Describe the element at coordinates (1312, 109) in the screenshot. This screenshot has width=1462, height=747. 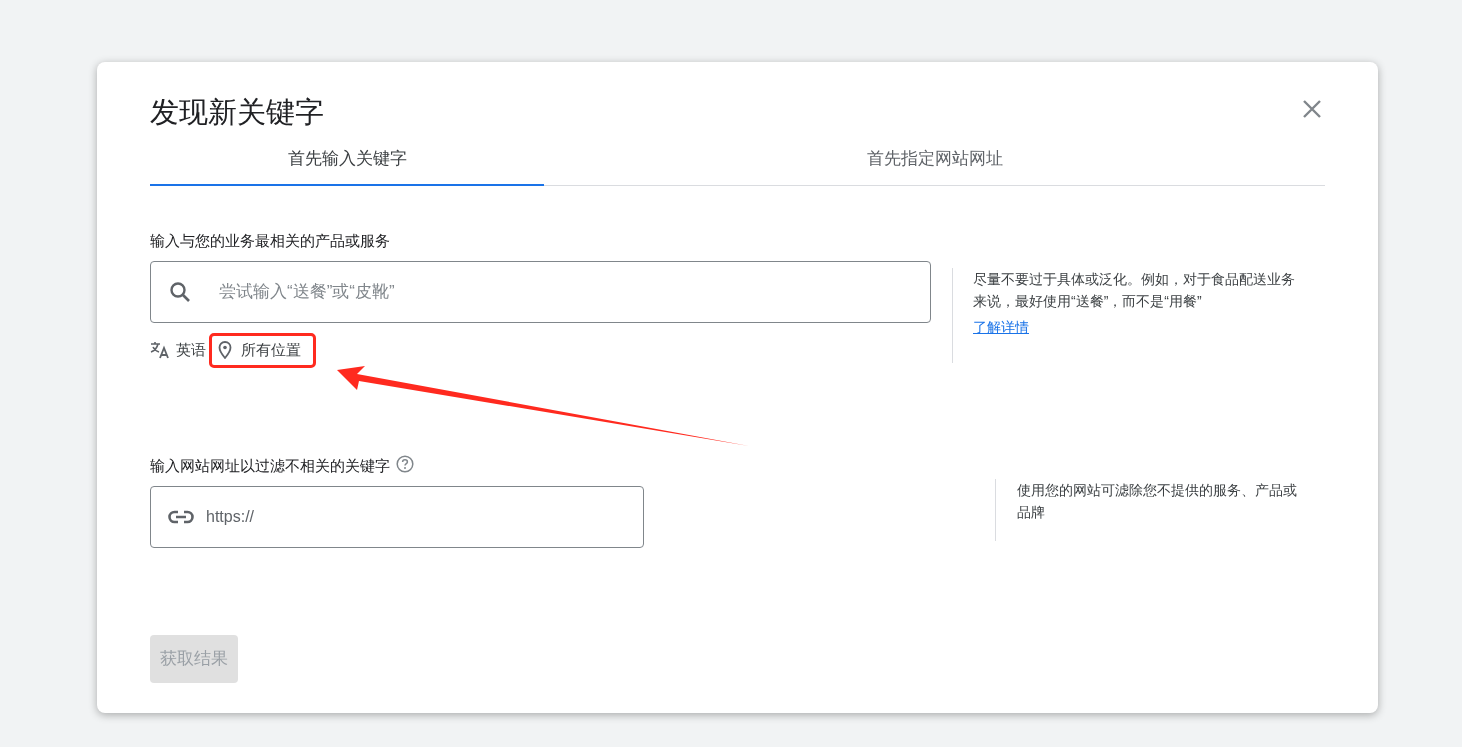
I see `close-icon` at that location.